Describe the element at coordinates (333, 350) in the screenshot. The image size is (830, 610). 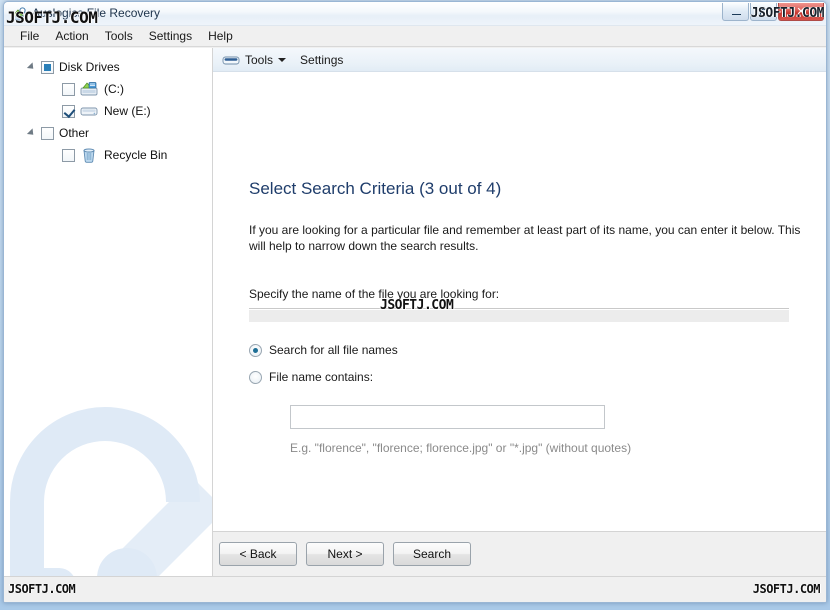
I see `radio-search-all-names-label: Search for all file names` at that location.